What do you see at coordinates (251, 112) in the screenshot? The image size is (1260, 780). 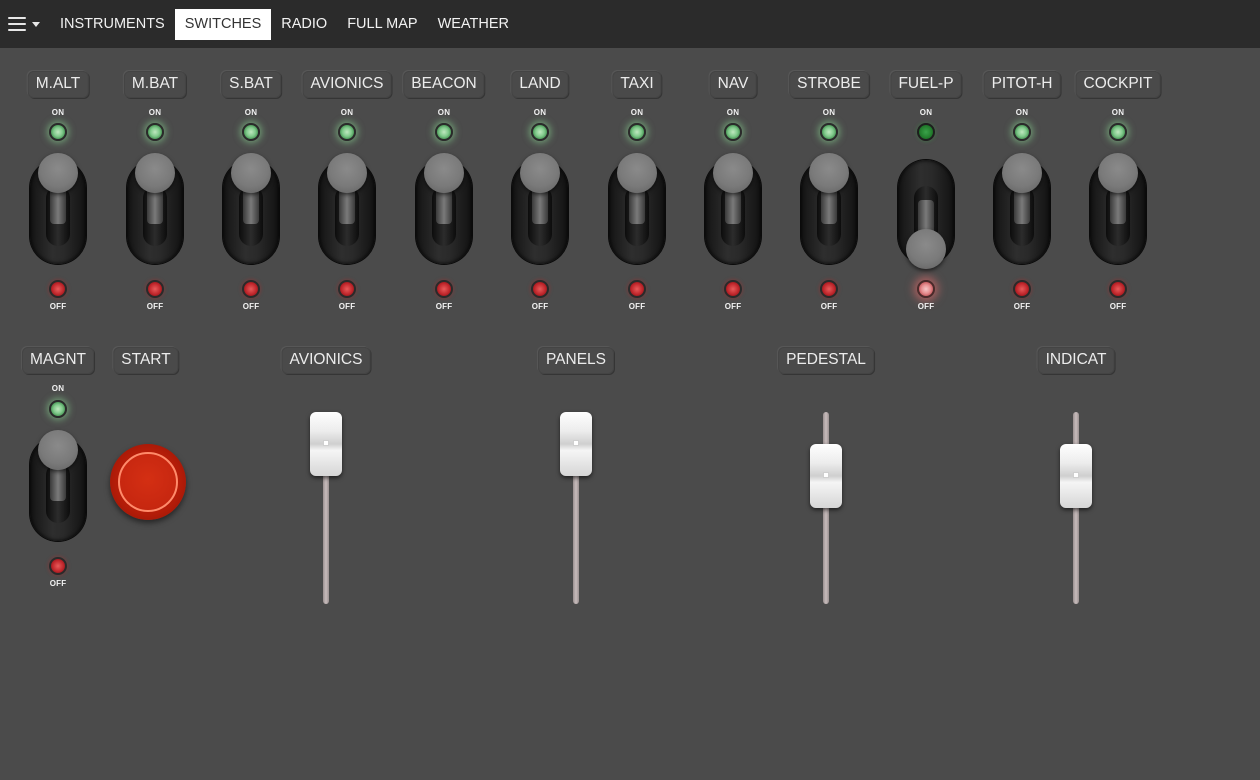 I see `s-bat-on-text: ON` at bounding box center [251, 112].